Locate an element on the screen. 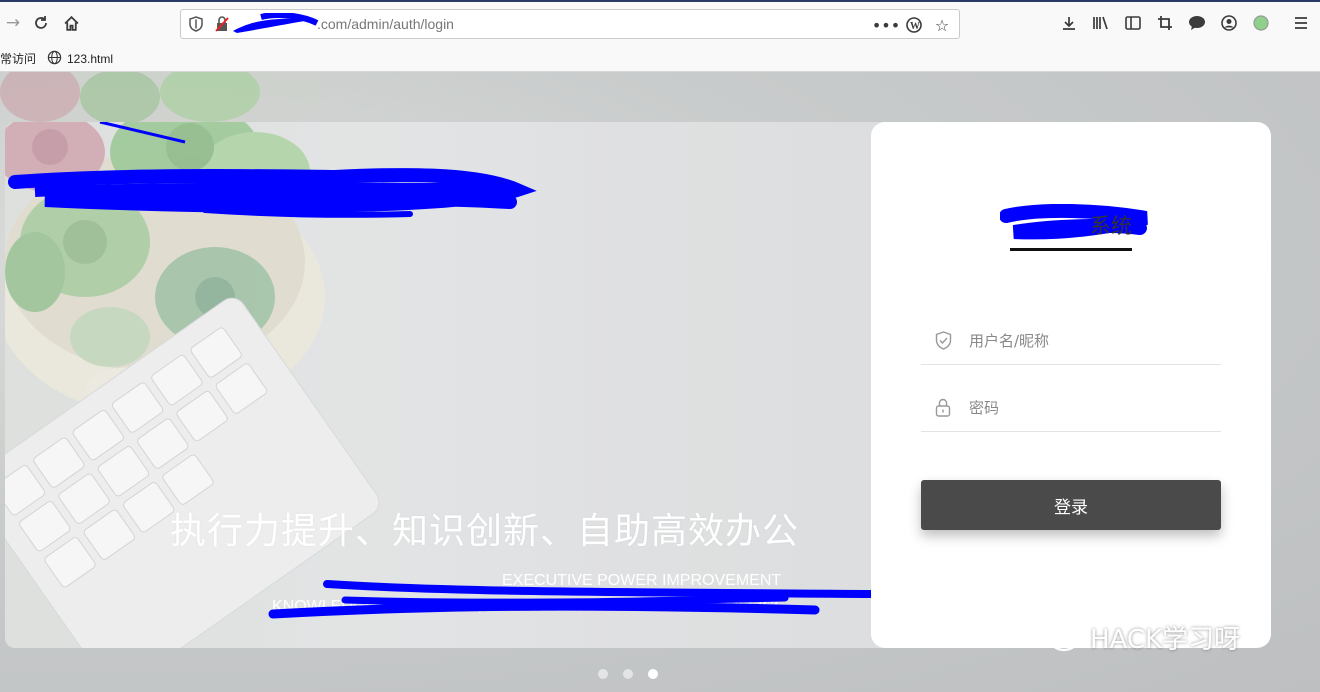  username-field is located at coordinates (1071, 341).